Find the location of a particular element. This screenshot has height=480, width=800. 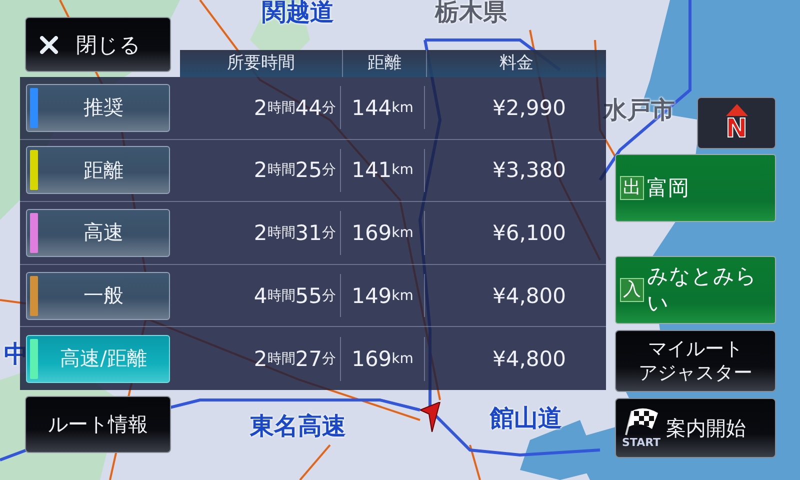

route-type-tab: 推奨 is located at coordinates (98, 108).